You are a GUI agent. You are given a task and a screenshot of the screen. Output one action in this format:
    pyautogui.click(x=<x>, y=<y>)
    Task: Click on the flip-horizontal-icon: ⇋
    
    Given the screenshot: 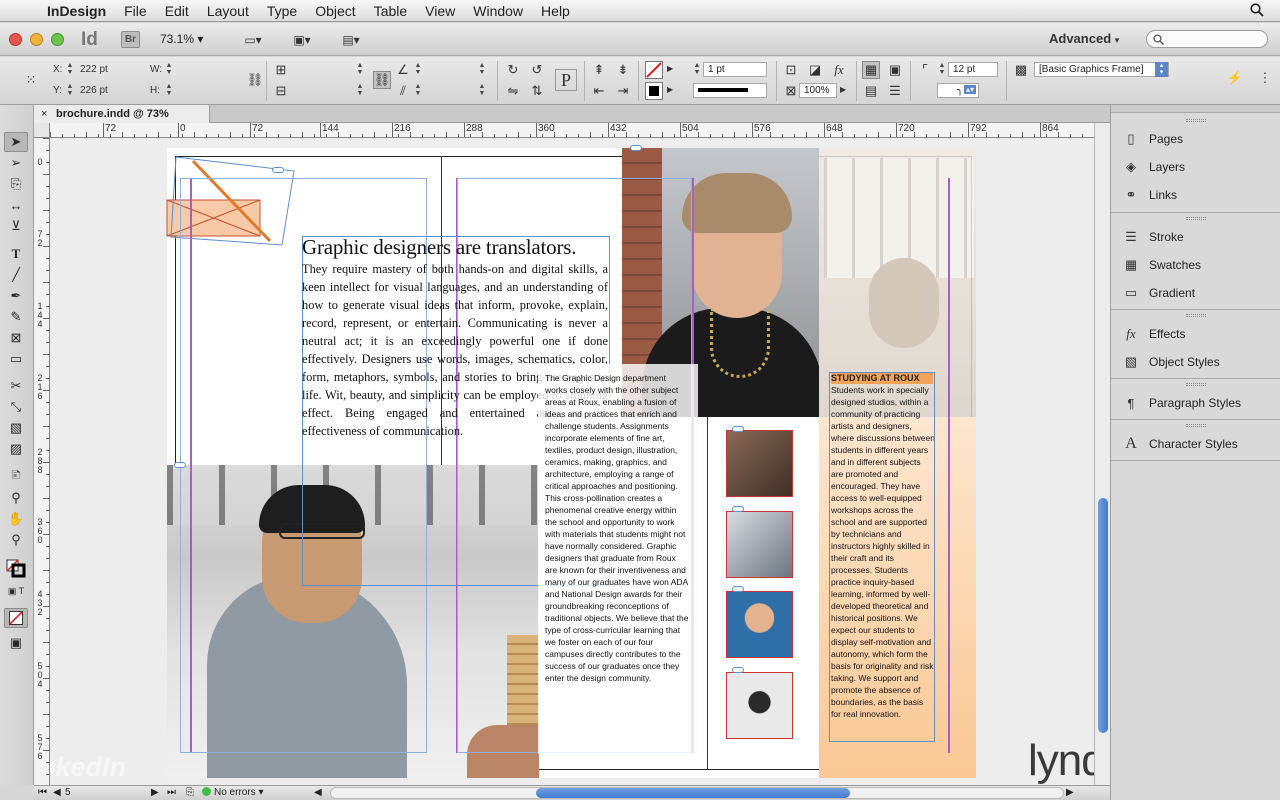 What is the action you would take?
    pyautogui.click(x=513, y=91)
    